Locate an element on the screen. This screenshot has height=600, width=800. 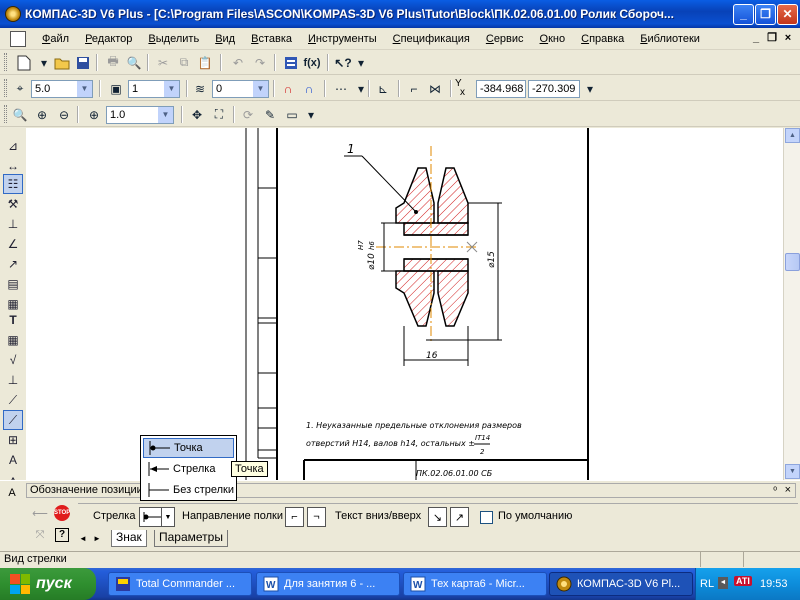
scroll-down-button: ▼ is located at coordinates (792, 471).